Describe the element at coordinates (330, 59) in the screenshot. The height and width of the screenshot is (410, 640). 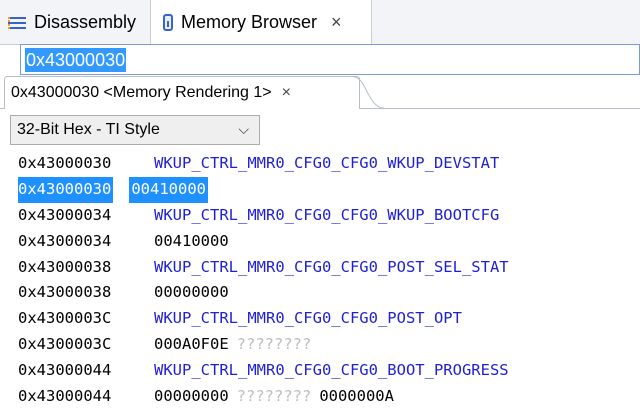
I see `address-input: 0x43000030` at that location.